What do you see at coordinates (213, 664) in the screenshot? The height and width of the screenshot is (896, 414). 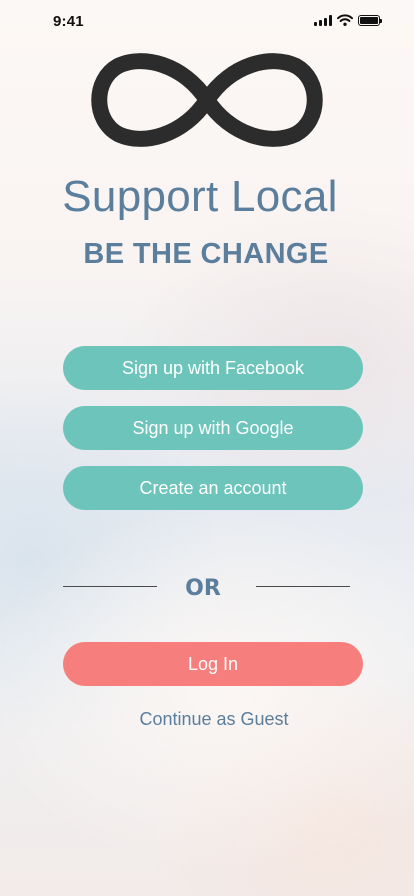 I see `login-button: Log In` at bounding box center [213, 664].